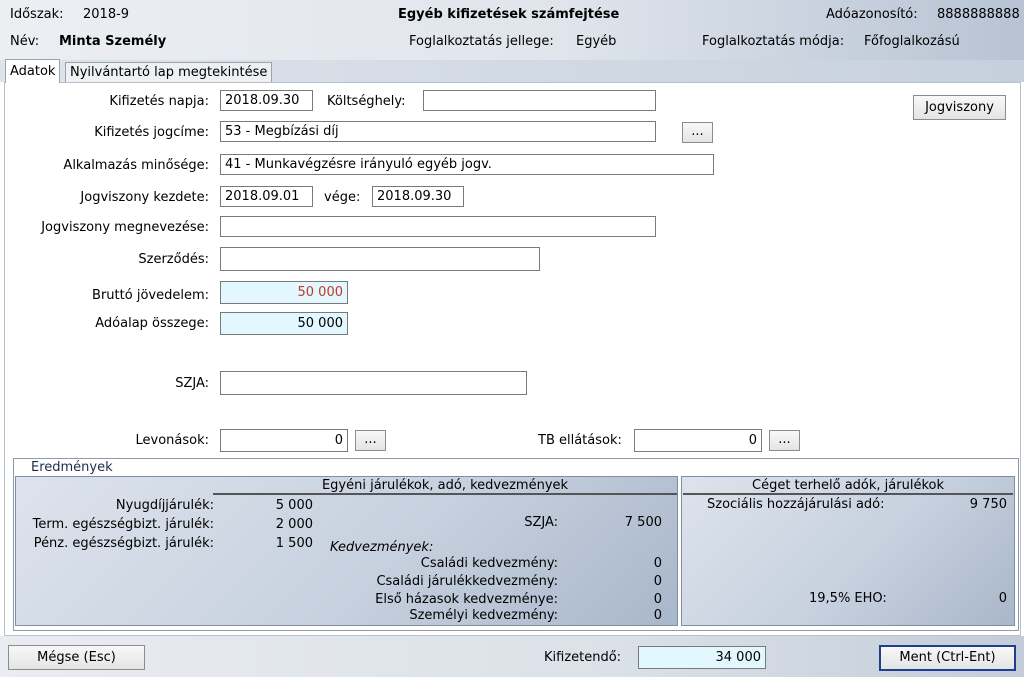 The width and height of the screenshot is (1024, 677). Describe the element at coordinates (657, 581) in the screenshot. I see `family-contribution-discount-value: 0` at that location.